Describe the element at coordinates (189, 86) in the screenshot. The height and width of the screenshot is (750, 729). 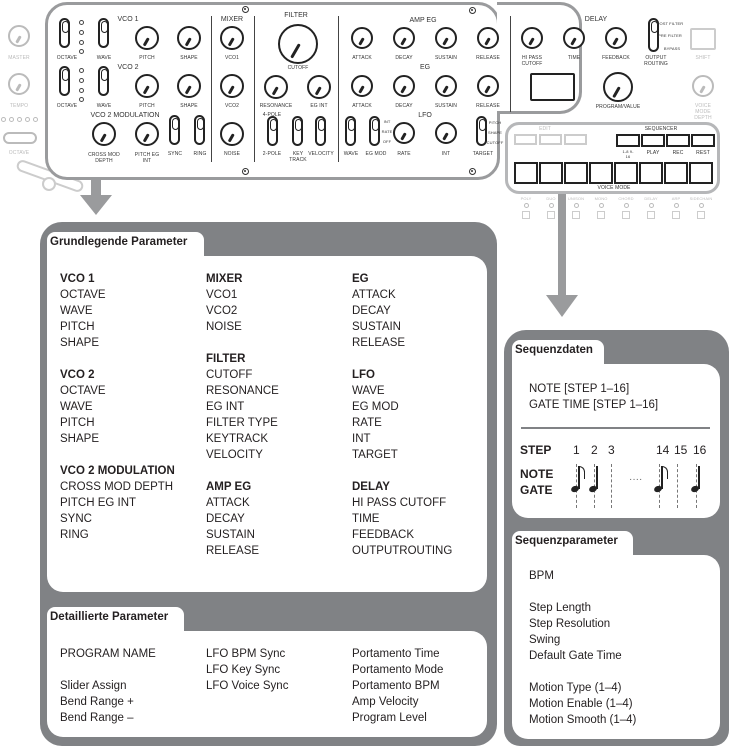
I see `vco2-shape-knob` at that location.